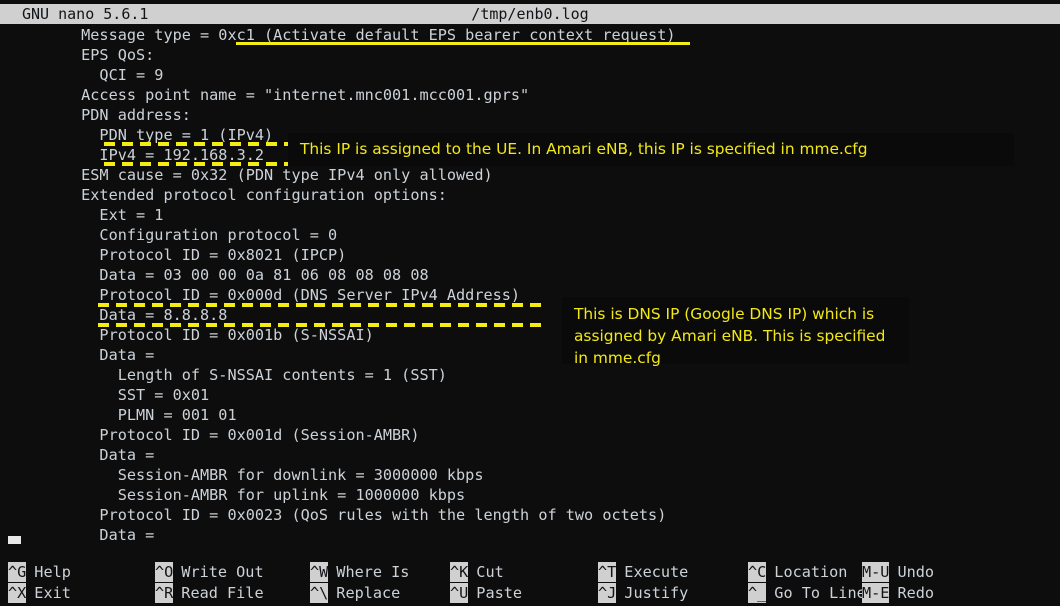 This screenshot has height=606, width=1060. What do you see at coordinates (246, 475) in the screenshot?
I see `editor-line: Session-AMBR for downlink = 3000000 kbps` at bounding box center [246, 475].